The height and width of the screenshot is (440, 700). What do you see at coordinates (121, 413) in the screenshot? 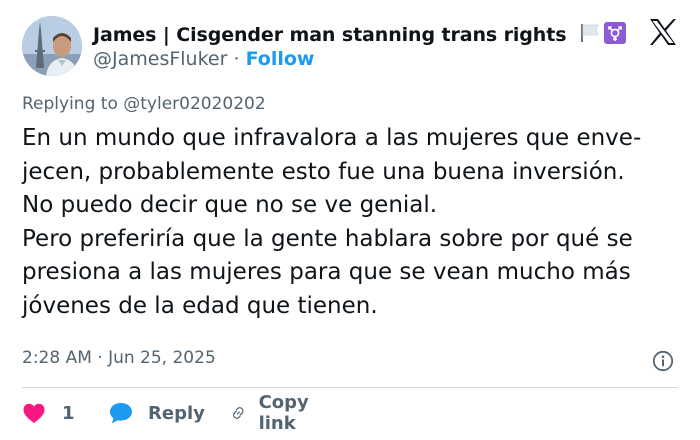
I see `speech-bubble-icon` at bounding box center [121, 413].